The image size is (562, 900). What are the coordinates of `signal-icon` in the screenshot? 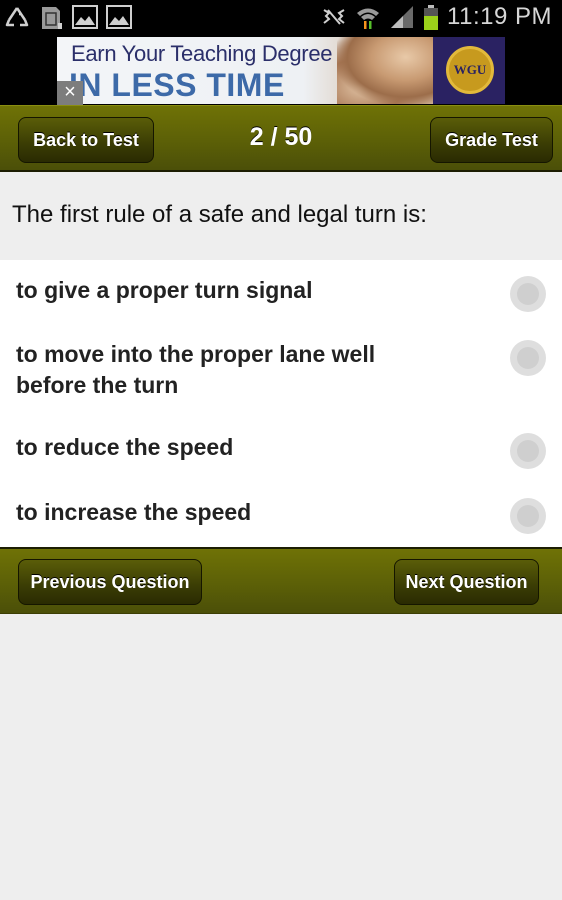 It's located at (402, 17).